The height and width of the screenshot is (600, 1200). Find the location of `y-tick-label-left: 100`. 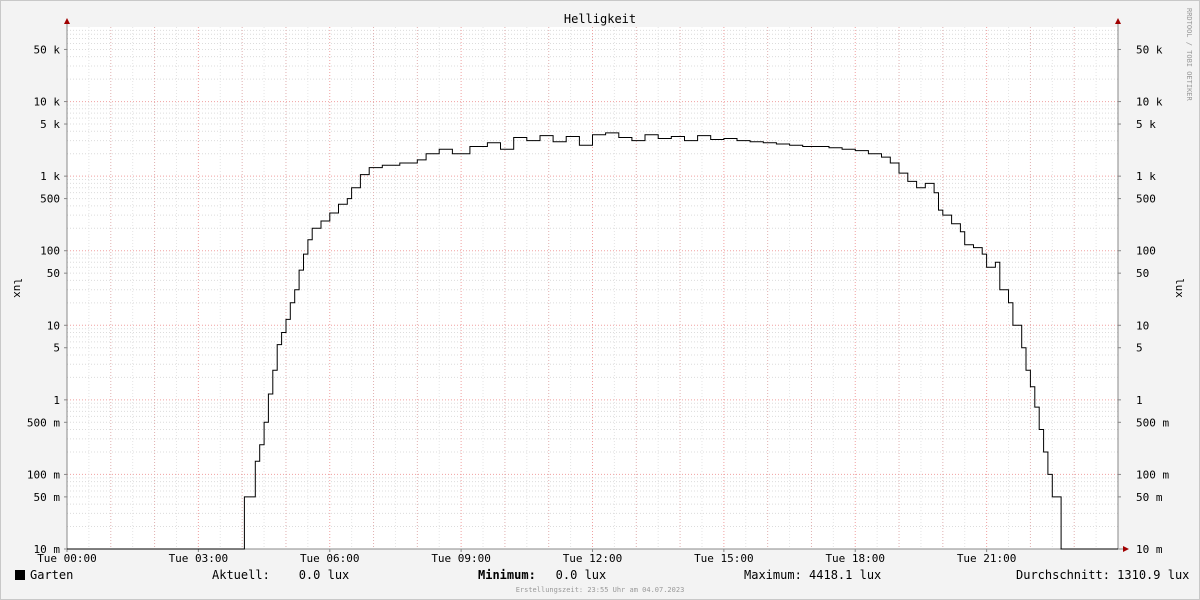

y-tick-label-left: 100 is located at coordinates (50, 251).